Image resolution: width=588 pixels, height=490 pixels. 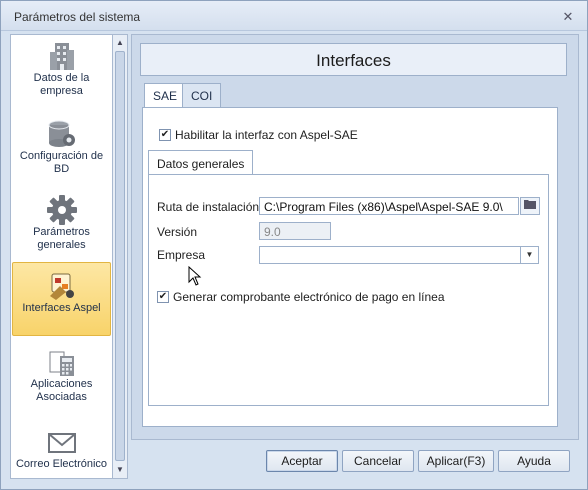 I want to click on gear-icon, so click(x=61, y=210).